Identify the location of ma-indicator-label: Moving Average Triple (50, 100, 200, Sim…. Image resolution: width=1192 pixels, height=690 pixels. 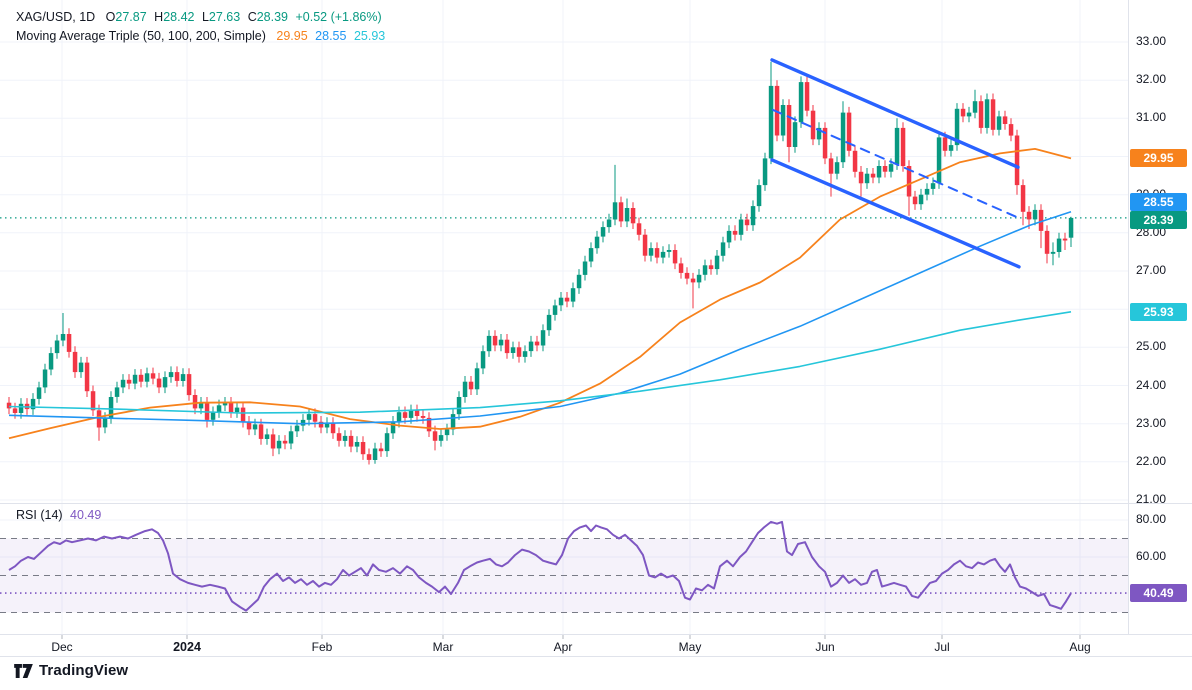
(141, 36).